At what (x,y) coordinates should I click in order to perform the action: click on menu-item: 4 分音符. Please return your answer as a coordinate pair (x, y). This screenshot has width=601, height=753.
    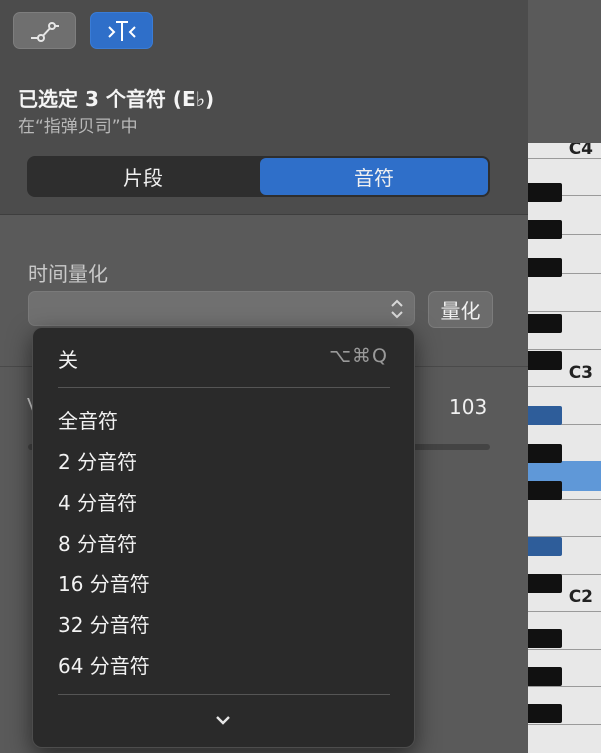
    Looking at the image, I should click on (97, 501).